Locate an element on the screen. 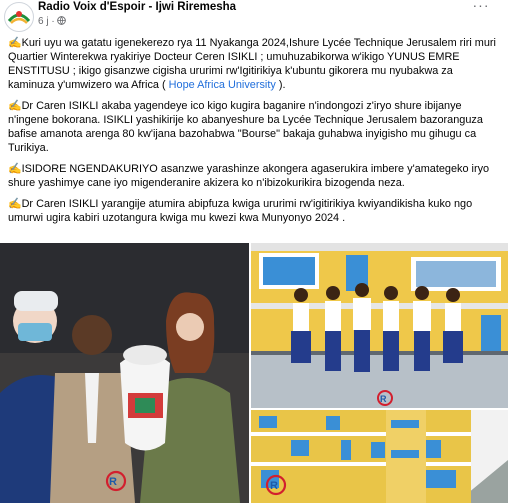 The height and width of the screenshot is (503, 508). photo-bottom-right: R is located at coordinates (379, 456).